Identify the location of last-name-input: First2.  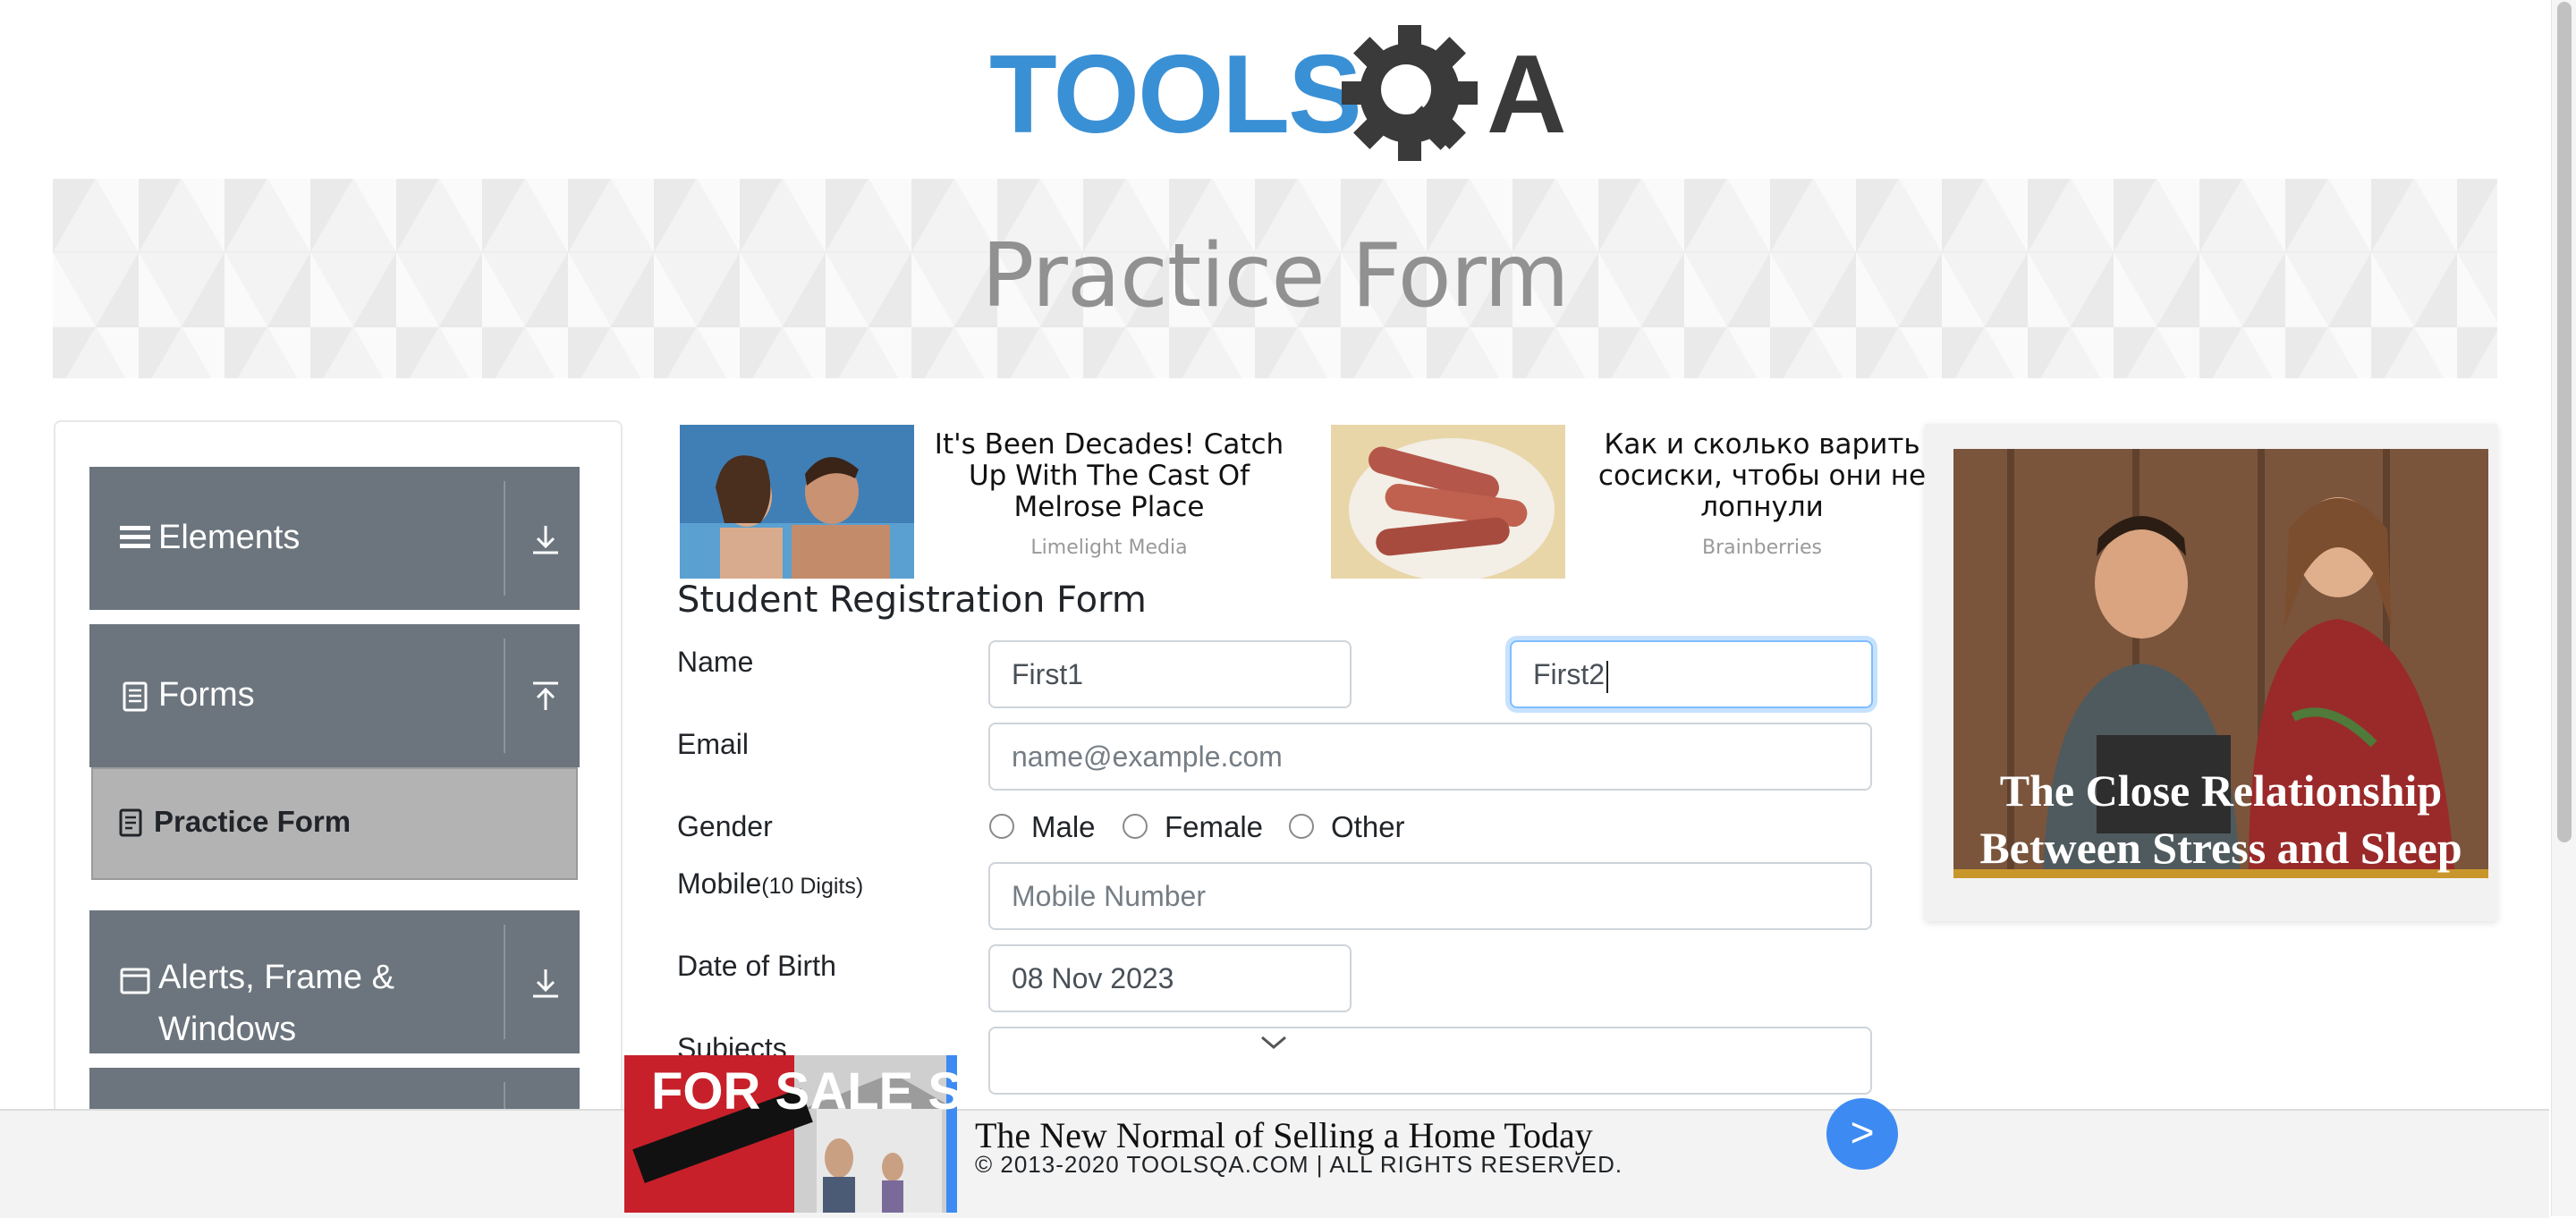
(1691, 674).